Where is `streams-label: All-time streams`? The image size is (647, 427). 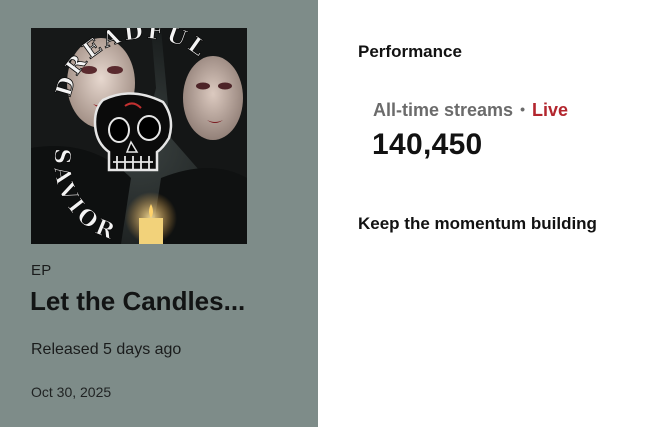
streams-label: All-time streams is located at coordinates (443, 110).